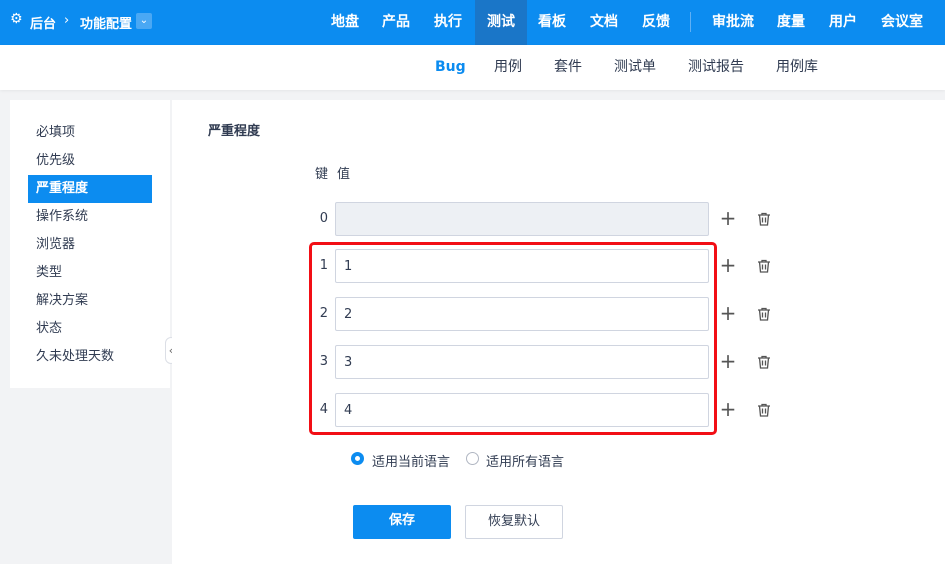 The image size is (945, 564). What do you see at coordinates (450, 67) in the screenshot?
I see `subnav-item: Bug` at bounding box center [450, 67].